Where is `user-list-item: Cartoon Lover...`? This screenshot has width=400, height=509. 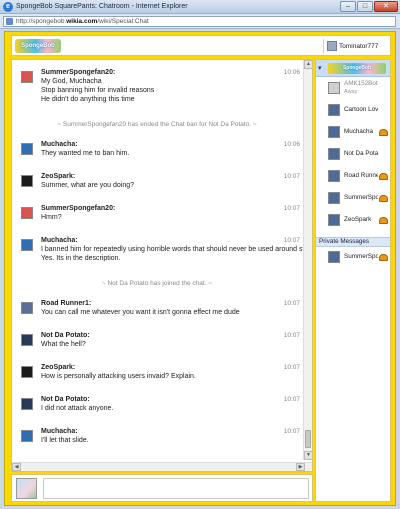
user-list-item: Cartoon Lover... is located at coordinates (353, 111).